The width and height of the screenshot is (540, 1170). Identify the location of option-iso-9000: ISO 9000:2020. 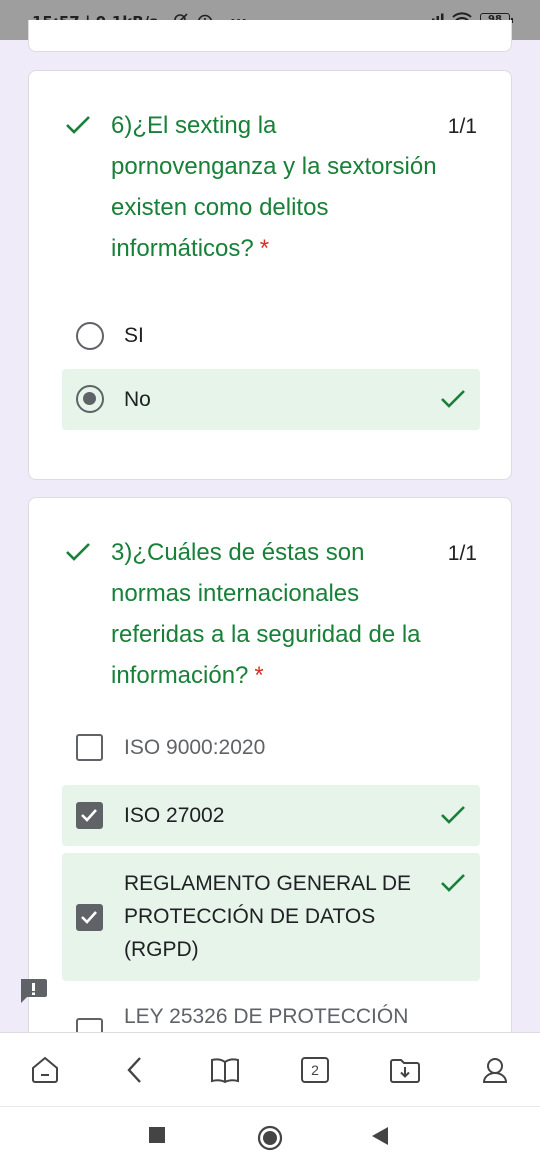
(271, 748).